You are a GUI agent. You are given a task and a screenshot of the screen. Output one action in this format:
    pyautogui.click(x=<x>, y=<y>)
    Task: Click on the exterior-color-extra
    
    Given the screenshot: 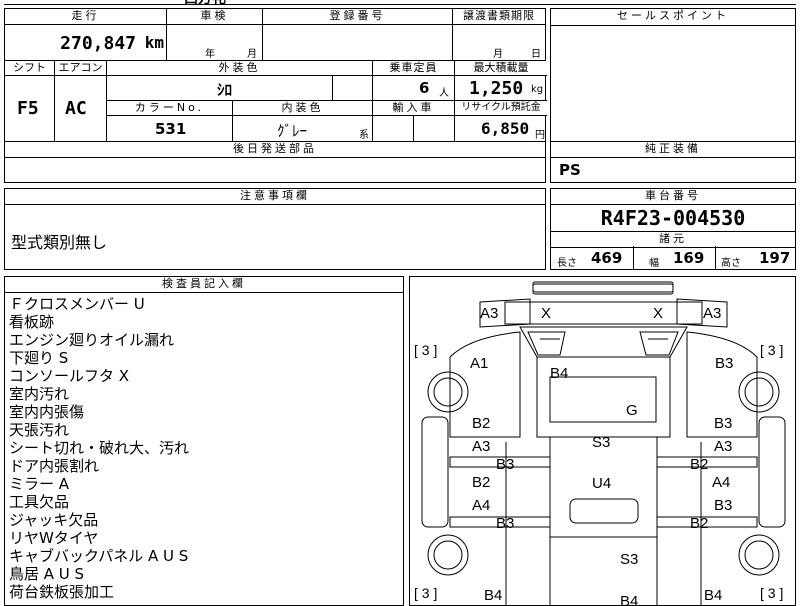 What is the action you would take?
    pyautogui.click(x=353, y=88)
    